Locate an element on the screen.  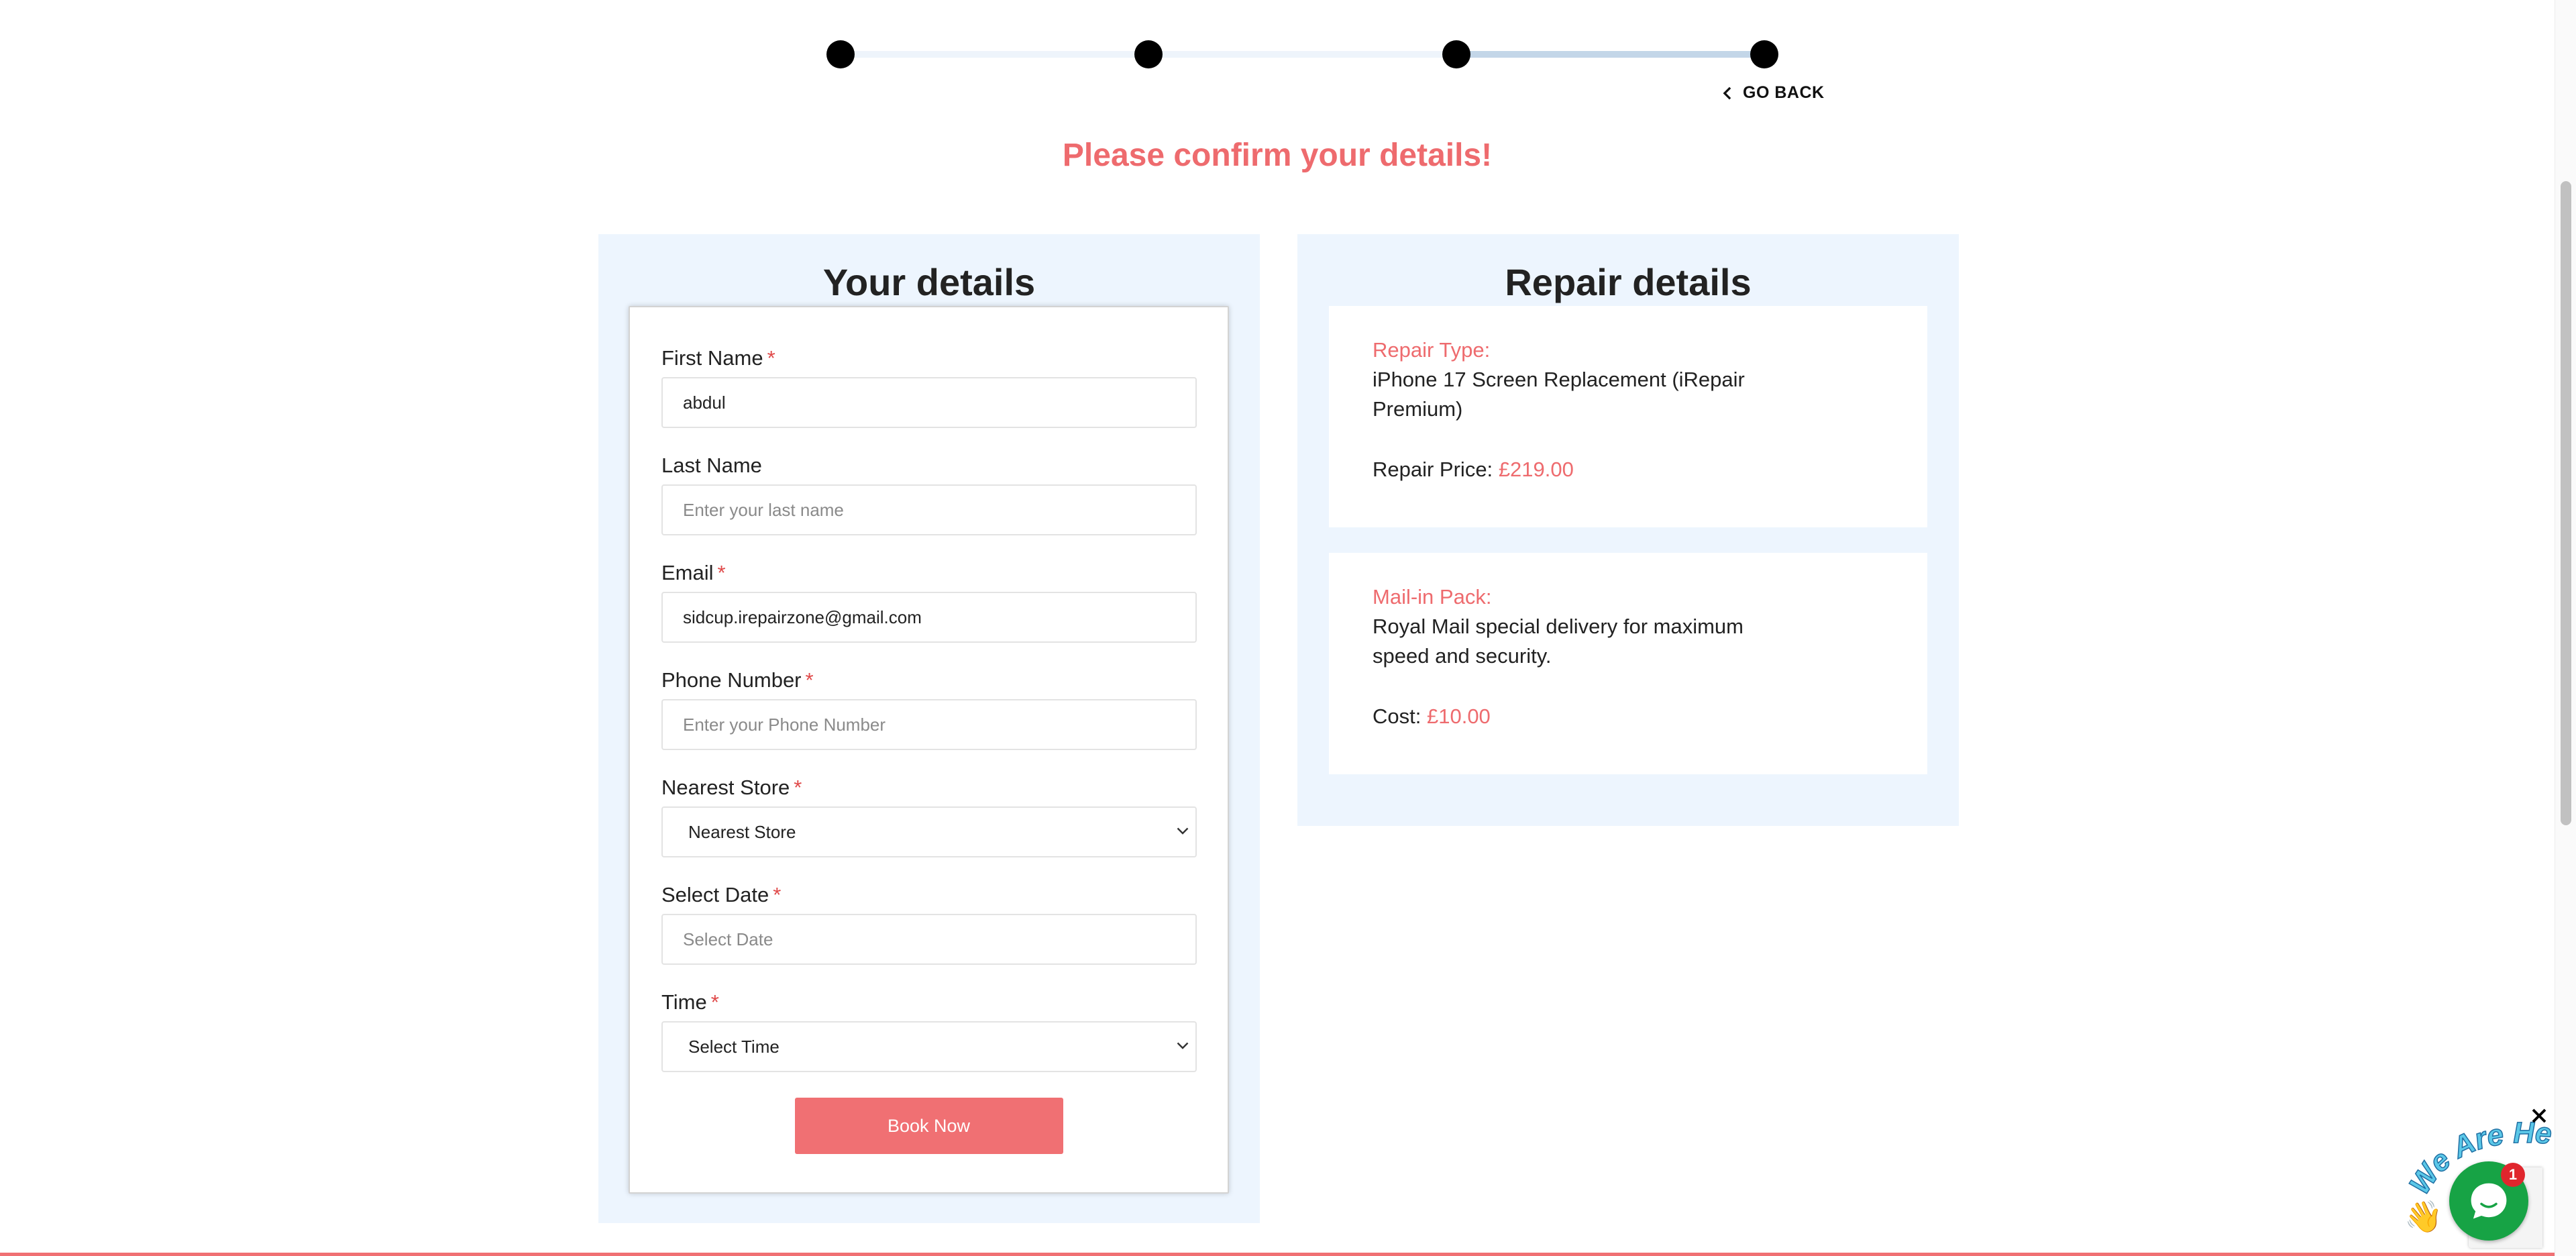
select-date-label: Select Date * is located at coordinates (721, 894).